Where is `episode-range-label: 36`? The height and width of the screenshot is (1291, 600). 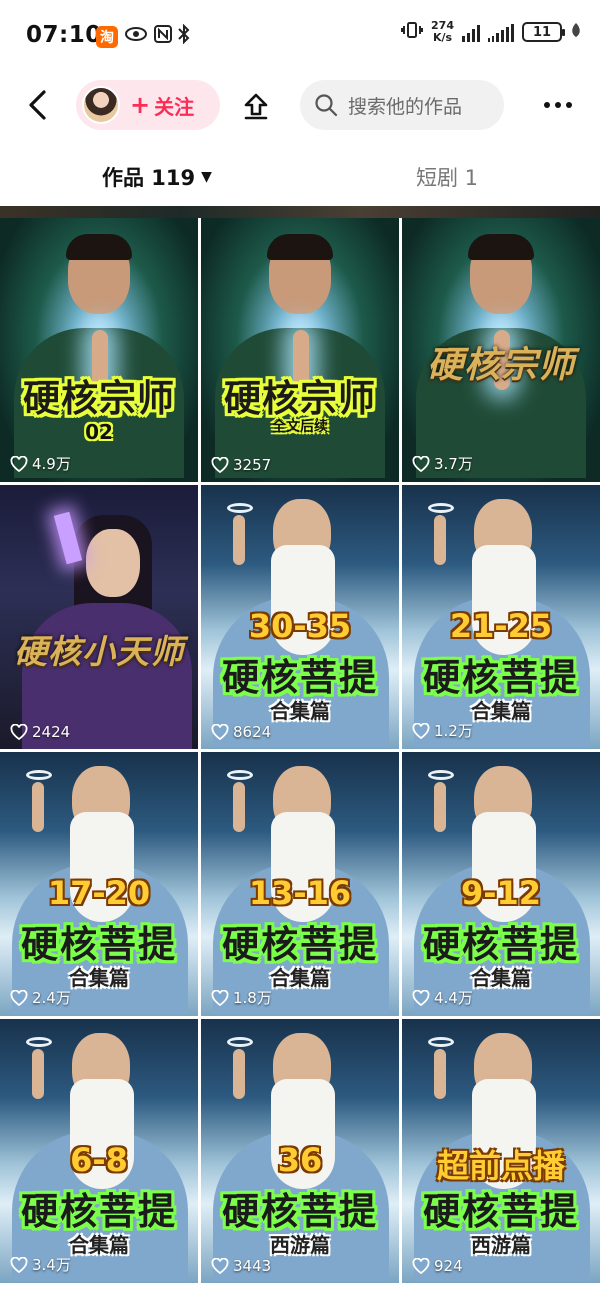
episode-range-label: 36 is located at coordinates (300, 1160).